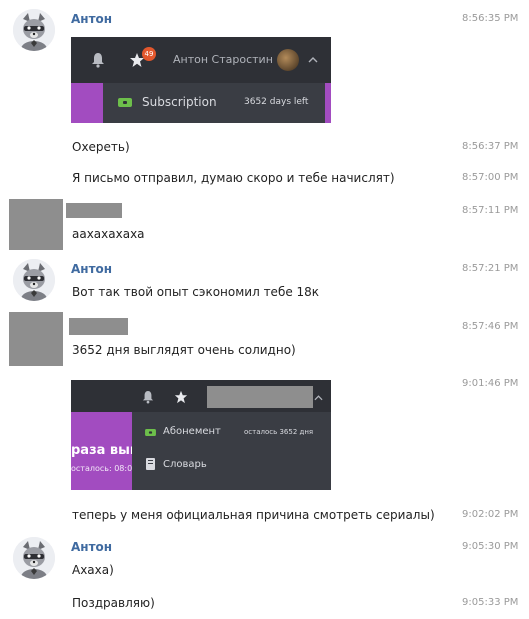 The image size is (529, 619). What do you see at coordinates (181, 397) in the screenshot?
I see `star-icon` at bounding box center [181, 397].